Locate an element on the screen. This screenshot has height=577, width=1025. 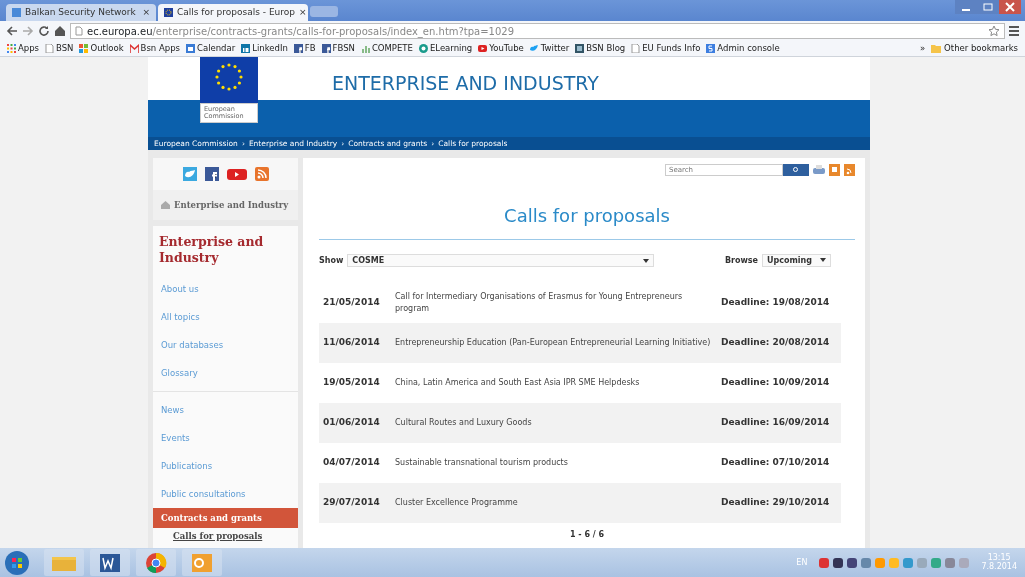
bookmark-link: ELearning is located at coordinates (445, 48).